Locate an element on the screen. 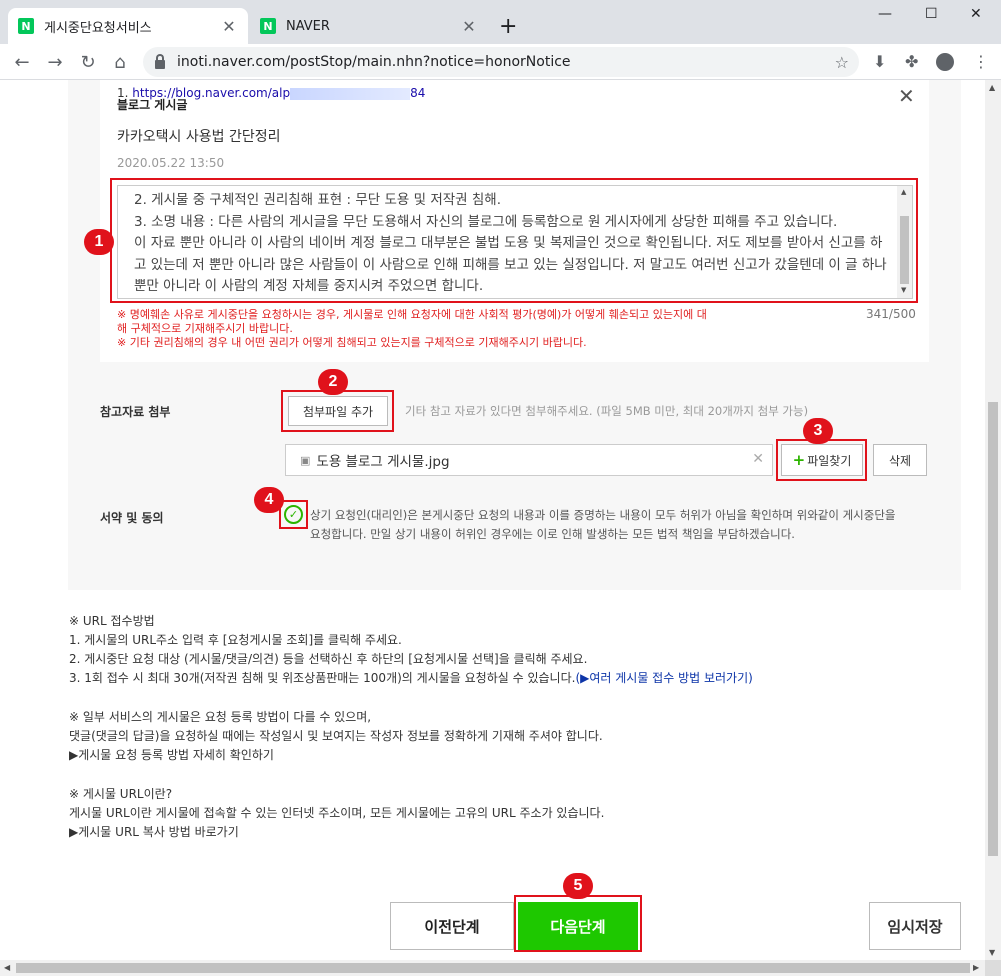 The image size is (1001, 976). tab-report-service: N 게시중단요청서비스 ✕ is located at coordinates (128, 26).